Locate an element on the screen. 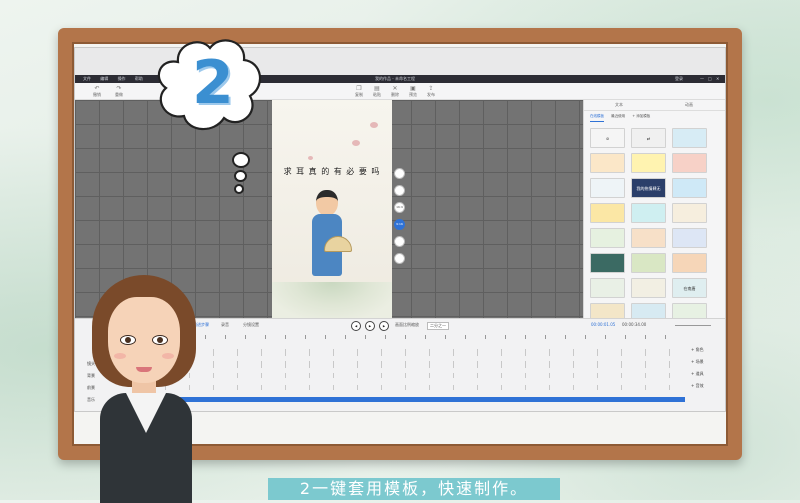 This screenshot has height=503, width=800. add-character-button: + 角色 is located at coordinates (697, 350).